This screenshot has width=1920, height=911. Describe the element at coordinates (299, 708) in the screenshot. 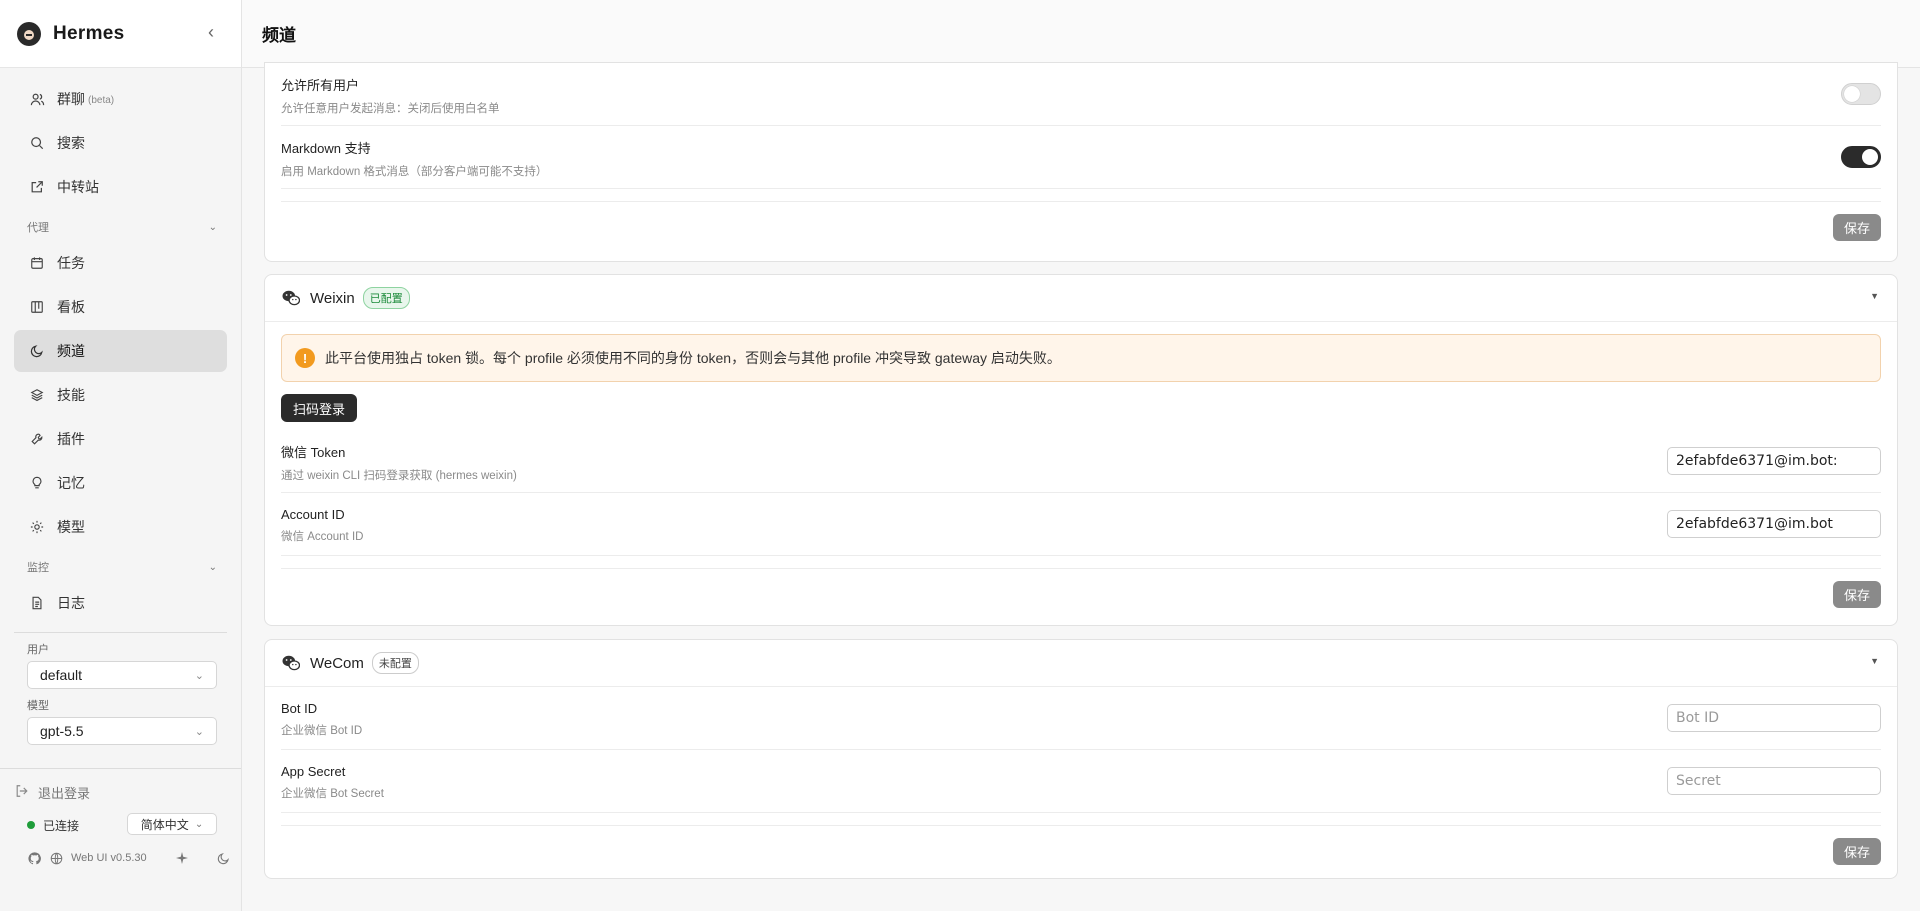

I see `setting-label: Bot ID` at that location.